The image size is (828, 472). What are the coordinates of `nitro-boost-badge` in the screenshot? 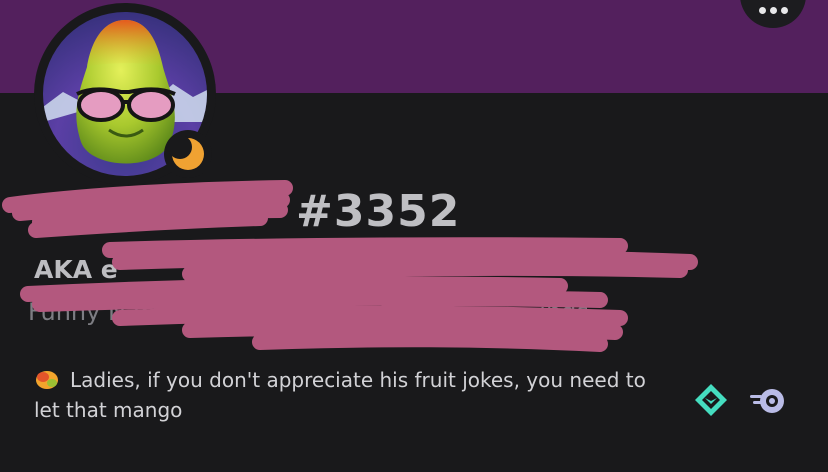 It's located at (768, 401).